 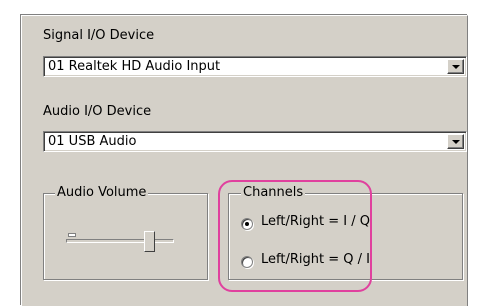 What do you see at coordinates (134, 66) in the screenshot?
I see `signal-io-value: 01 Realtek HD Audio Input` at bounding box center [134, 66].